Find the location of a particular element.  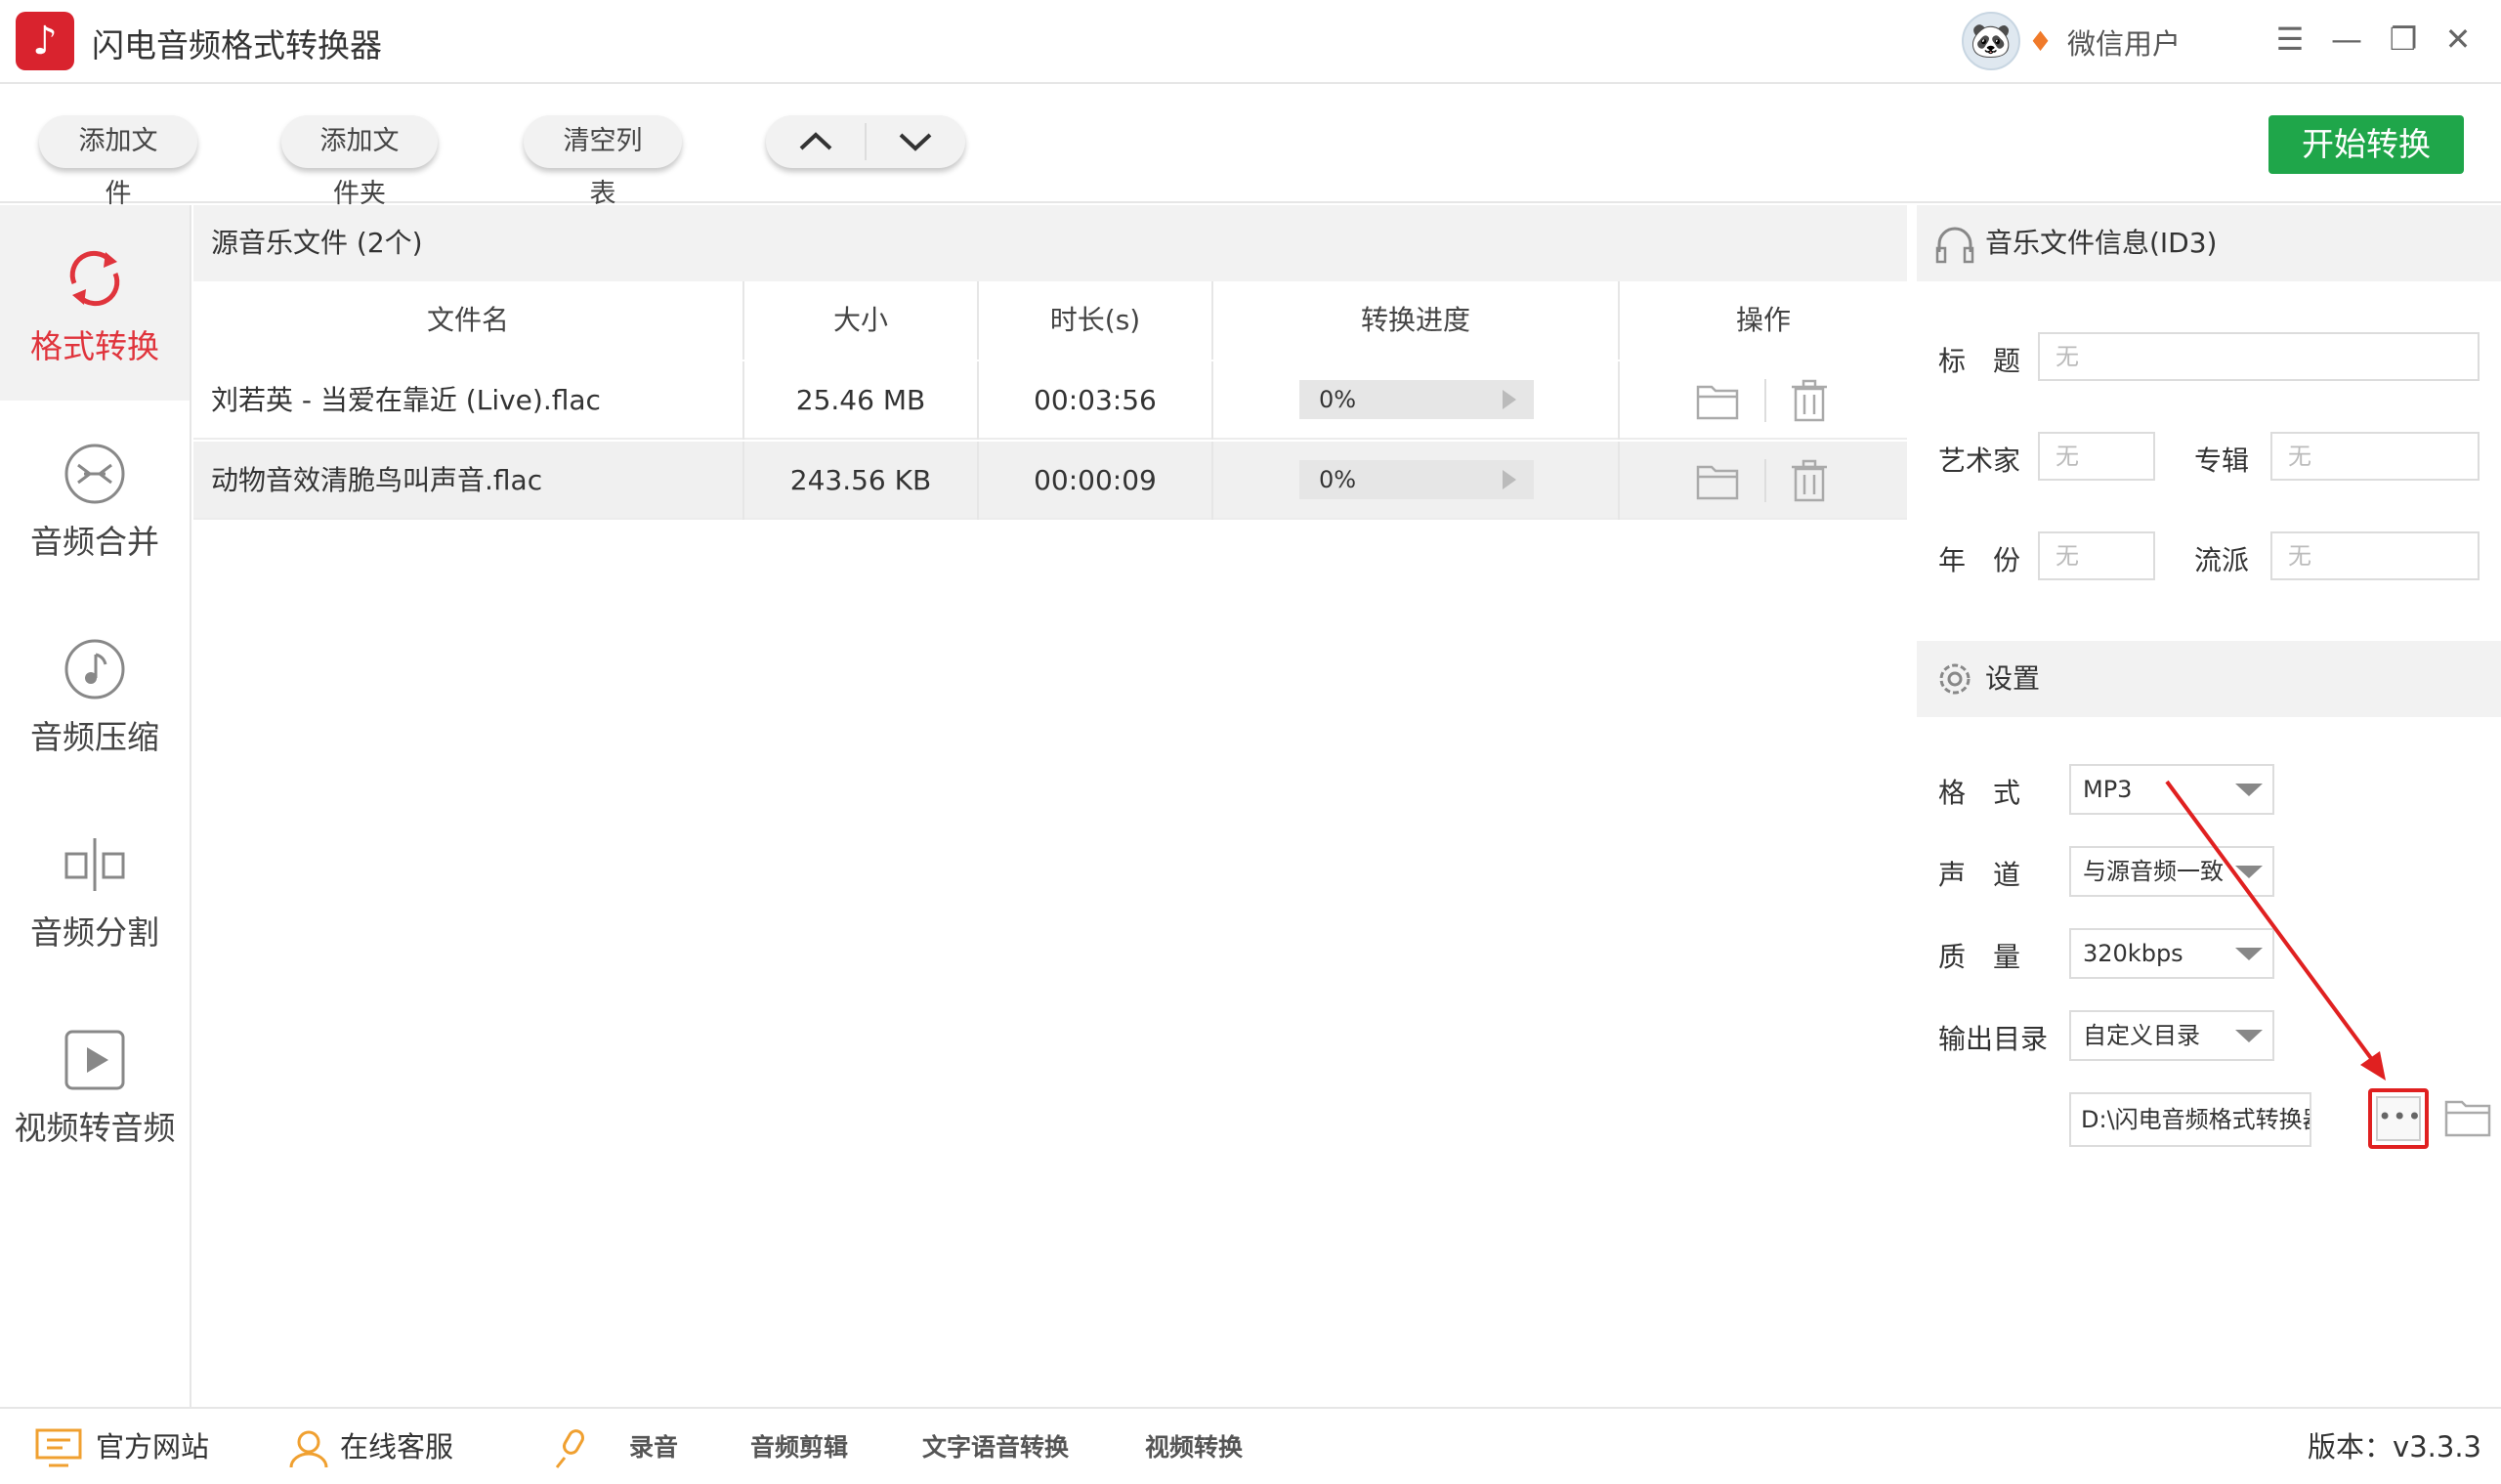

bottom-bar: 官方网站 在线客服 录音 音频剪辑 文字语音转换 视频转换 版本：v3.3.3 is located at coordinates (1250, 1445).